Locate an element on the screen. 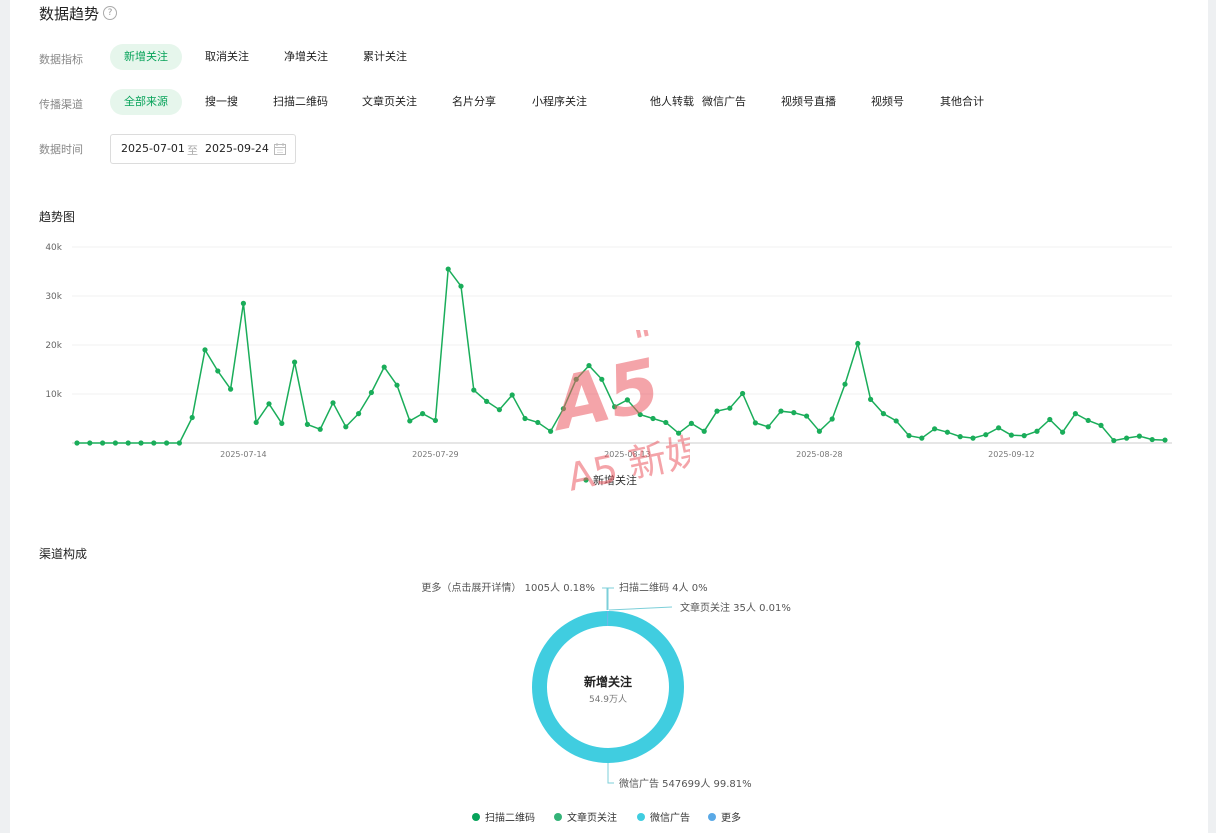 This screenshot has width=1216, height=833. metric-option-0: 新增关注 is located at coordinates (146, 57).